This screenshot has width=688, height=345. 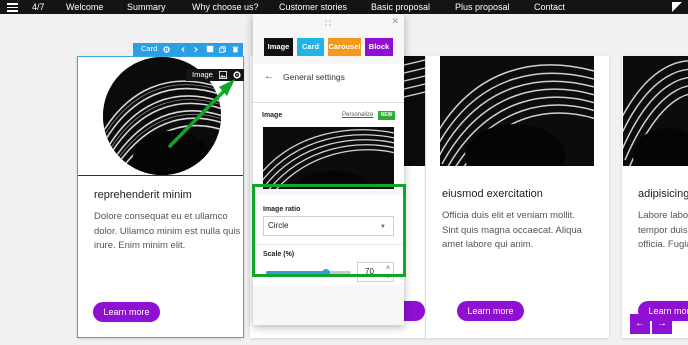 I want to click on scale-input: 70 ˄ ˅, so click(x=375, y=272).